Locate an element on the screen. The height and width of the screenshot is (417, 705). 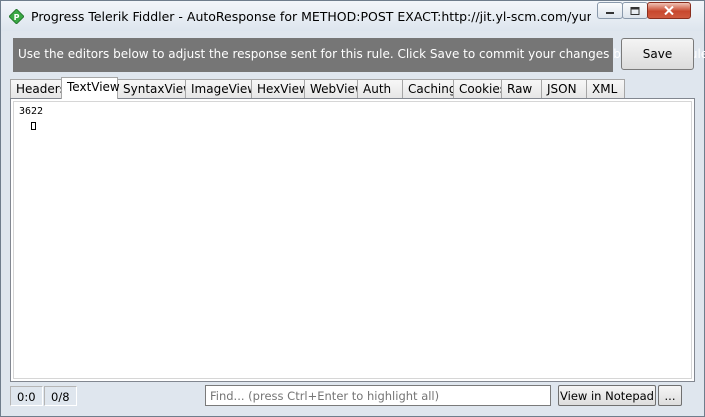
close-icon is located at coordinates (669, 10).